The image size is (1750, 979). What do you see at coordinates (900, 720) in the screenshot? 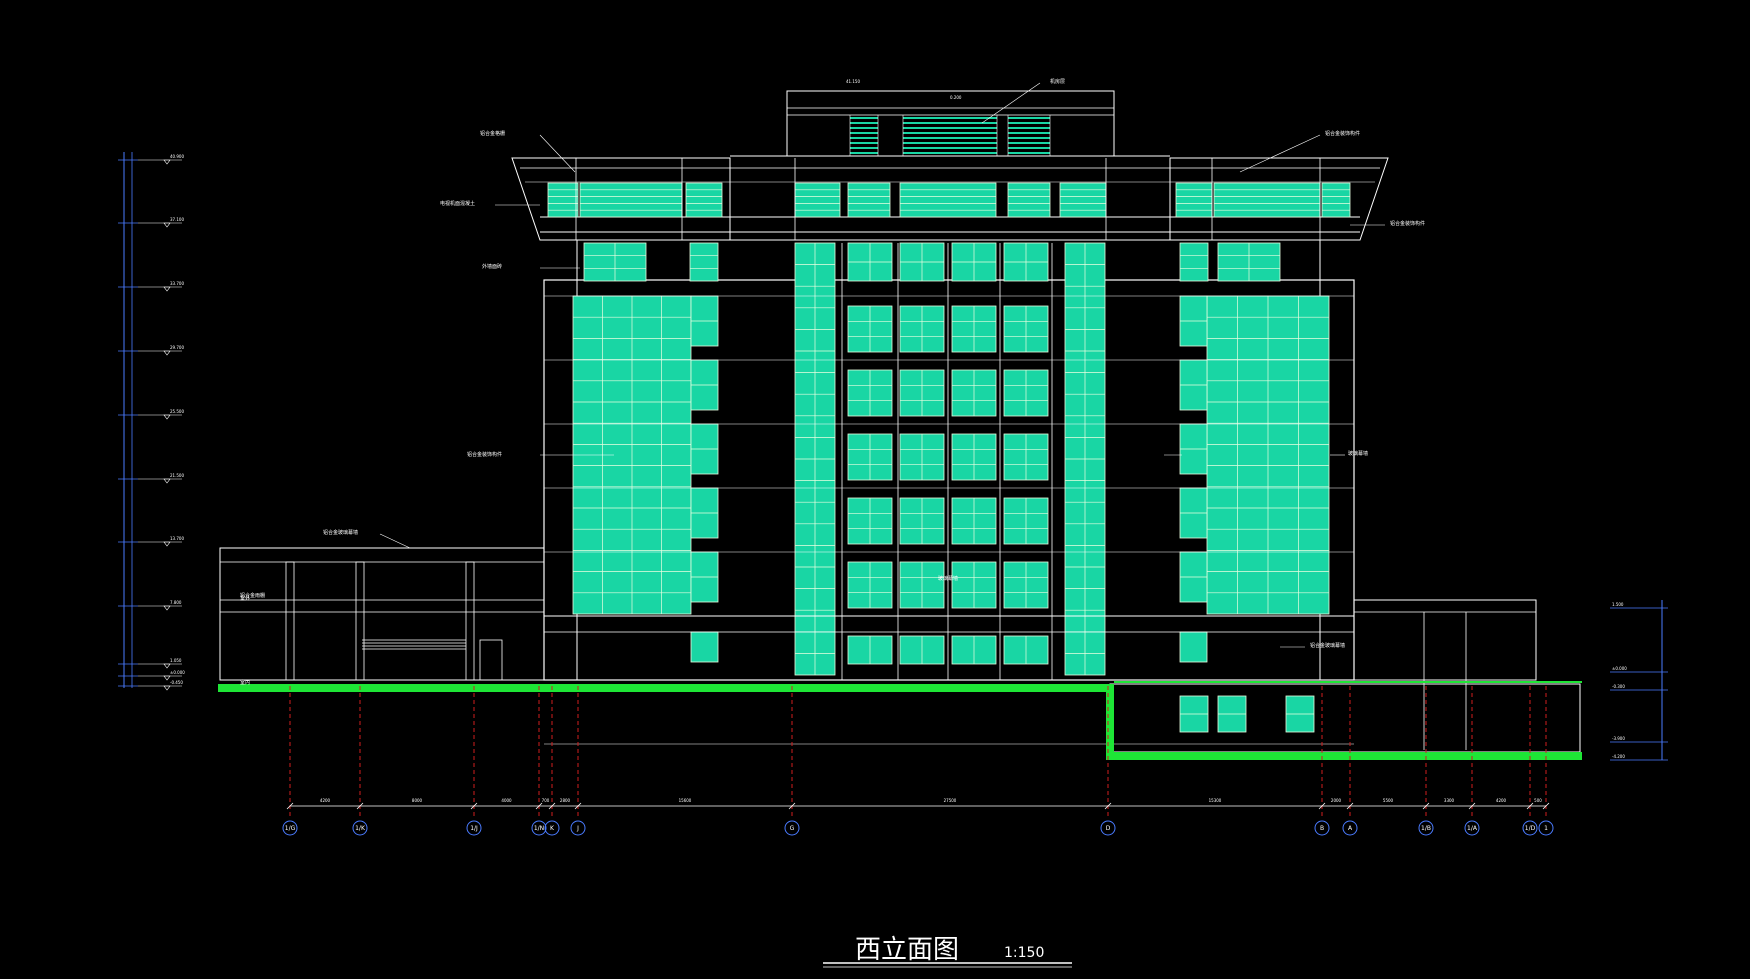
I see `ground-line` at bounding box center [900, 720].